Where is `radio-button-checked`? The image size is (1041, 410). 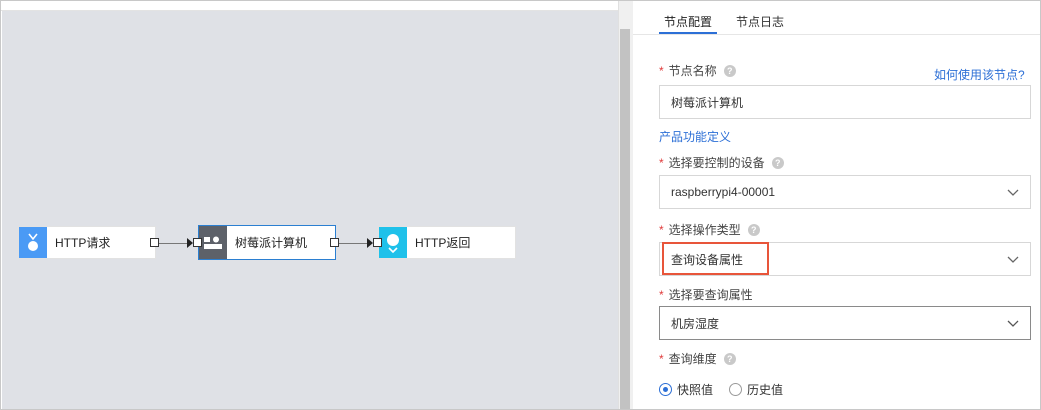
radio-button-checked is located at coordinates (665, 389).